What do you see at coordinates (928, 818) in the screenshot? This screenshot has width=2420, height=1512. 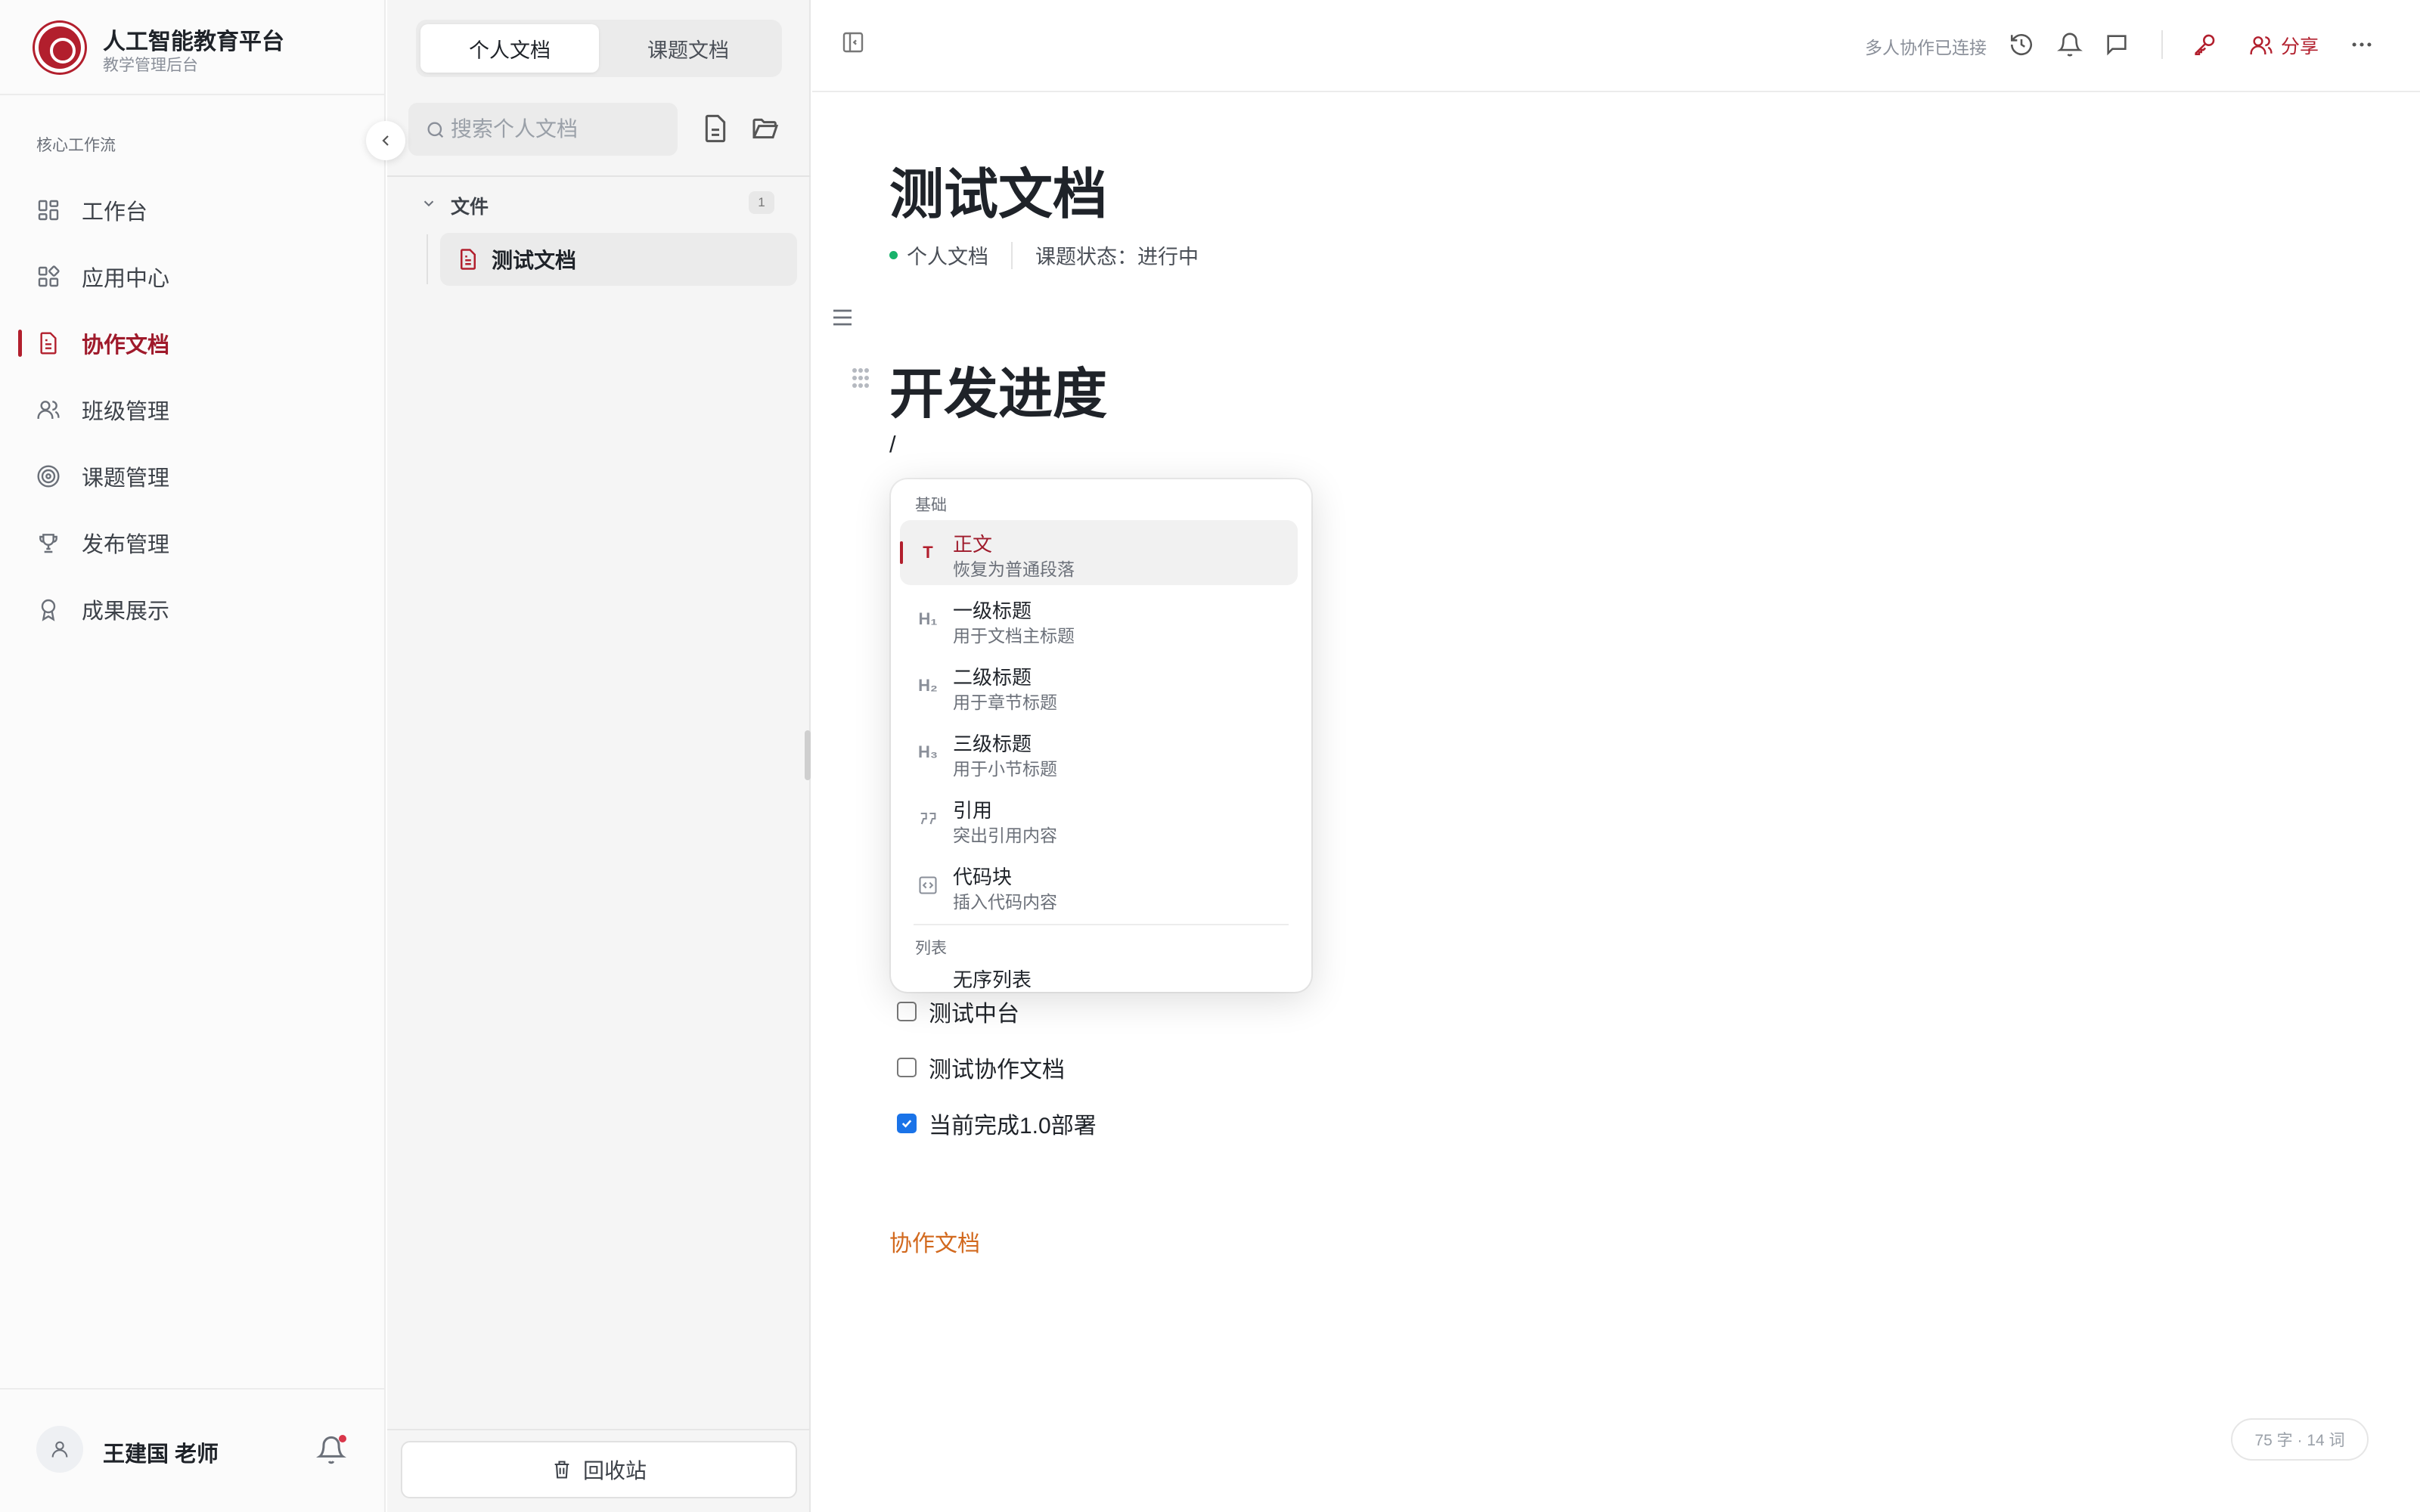 I see `quote-icon` at bounding box center [928, 818].